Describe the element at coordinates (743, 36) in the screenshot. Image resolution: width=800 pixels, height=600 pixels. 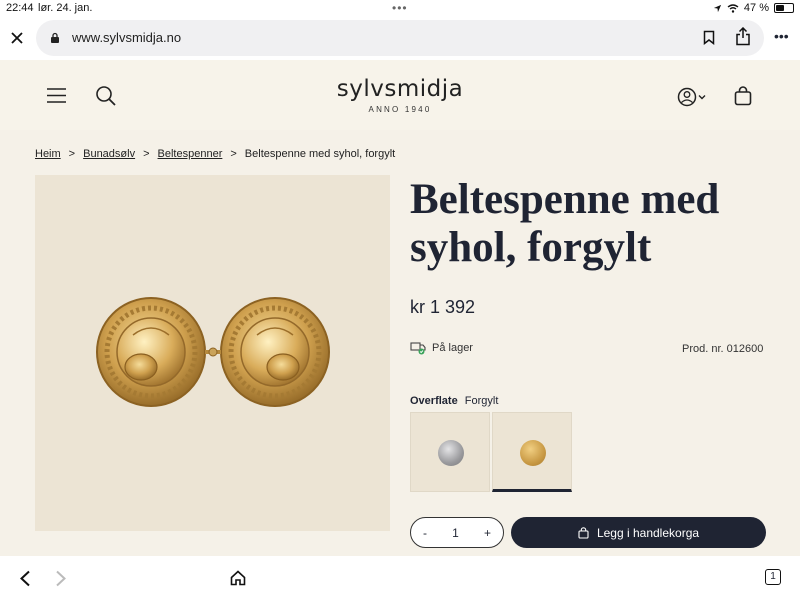
I see `share-icon` at that location.